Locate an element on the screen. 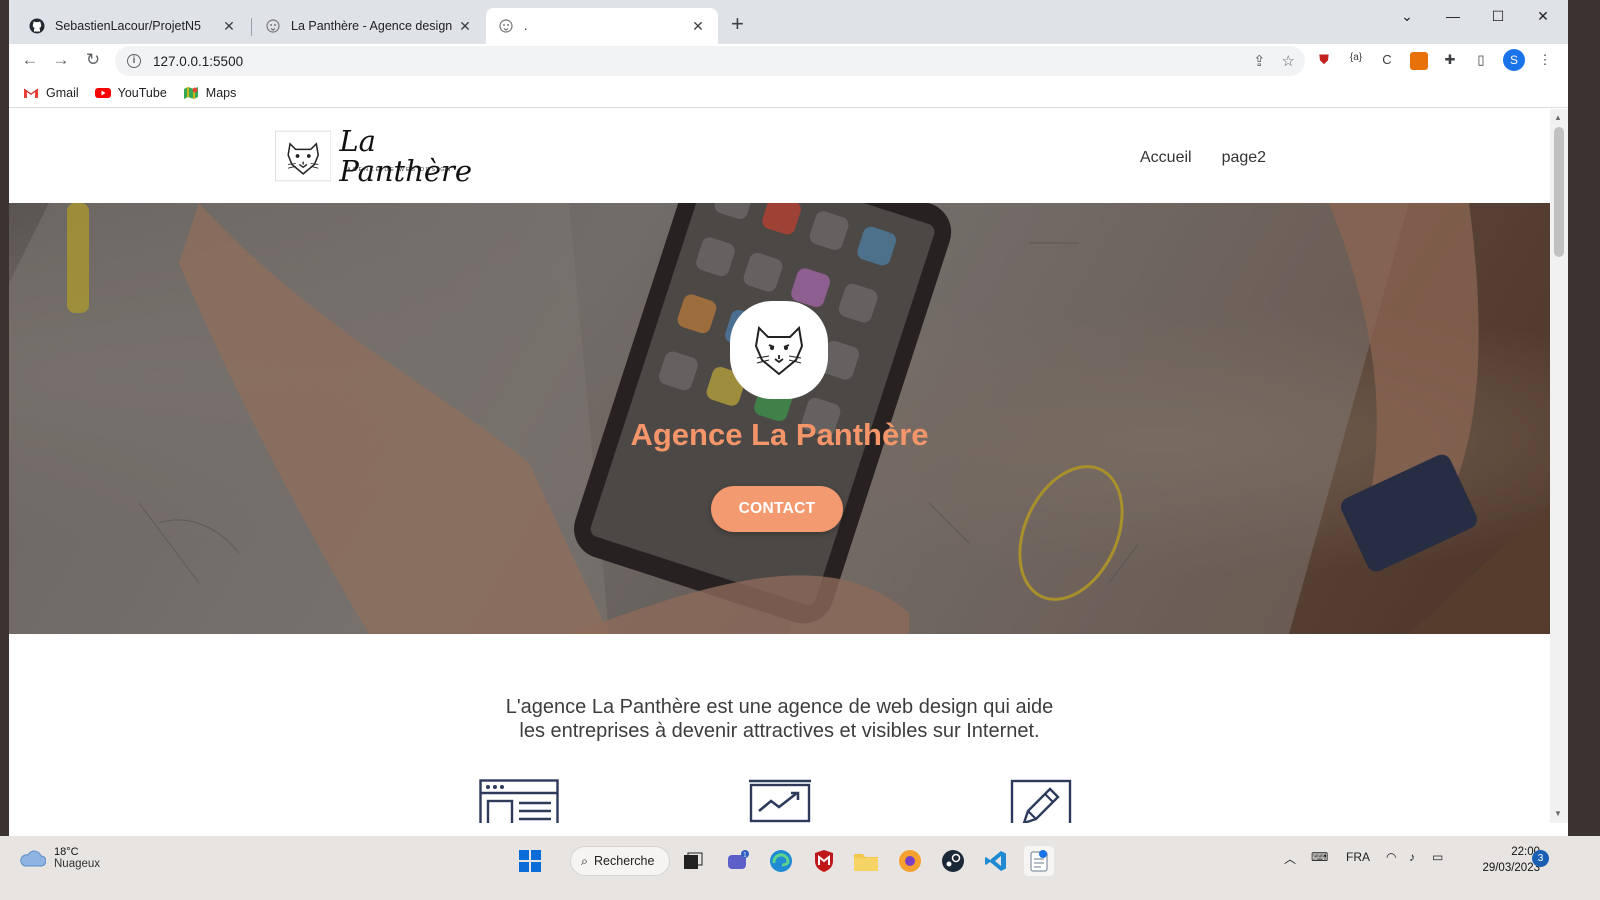 The image size is (1600, 900). hero-panther-logo is located at coordinates (779, 350).